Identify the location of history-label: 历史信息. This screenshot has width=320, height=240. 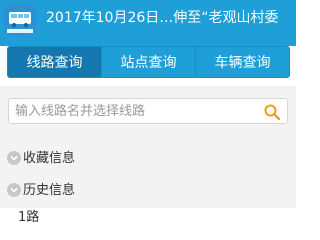
(49, 190).